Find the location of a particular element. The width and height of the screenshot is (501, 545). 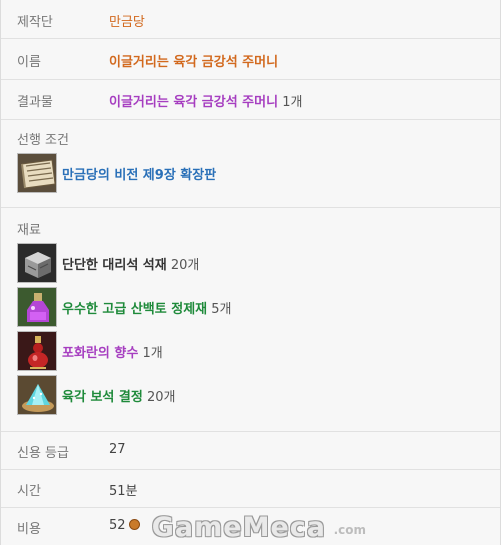

material-perfume-count: 1개 is located at coordinates (152, 353).